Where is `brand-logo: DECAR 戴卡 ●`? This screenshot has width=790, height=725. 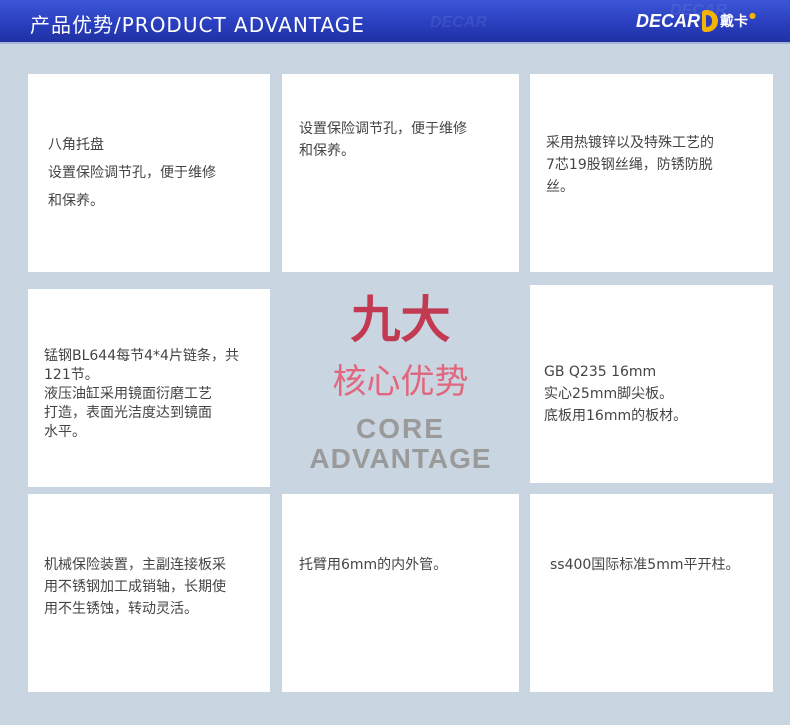
brand-logo: DECAR 戴卡 ● is located at coordinates (696, 21).